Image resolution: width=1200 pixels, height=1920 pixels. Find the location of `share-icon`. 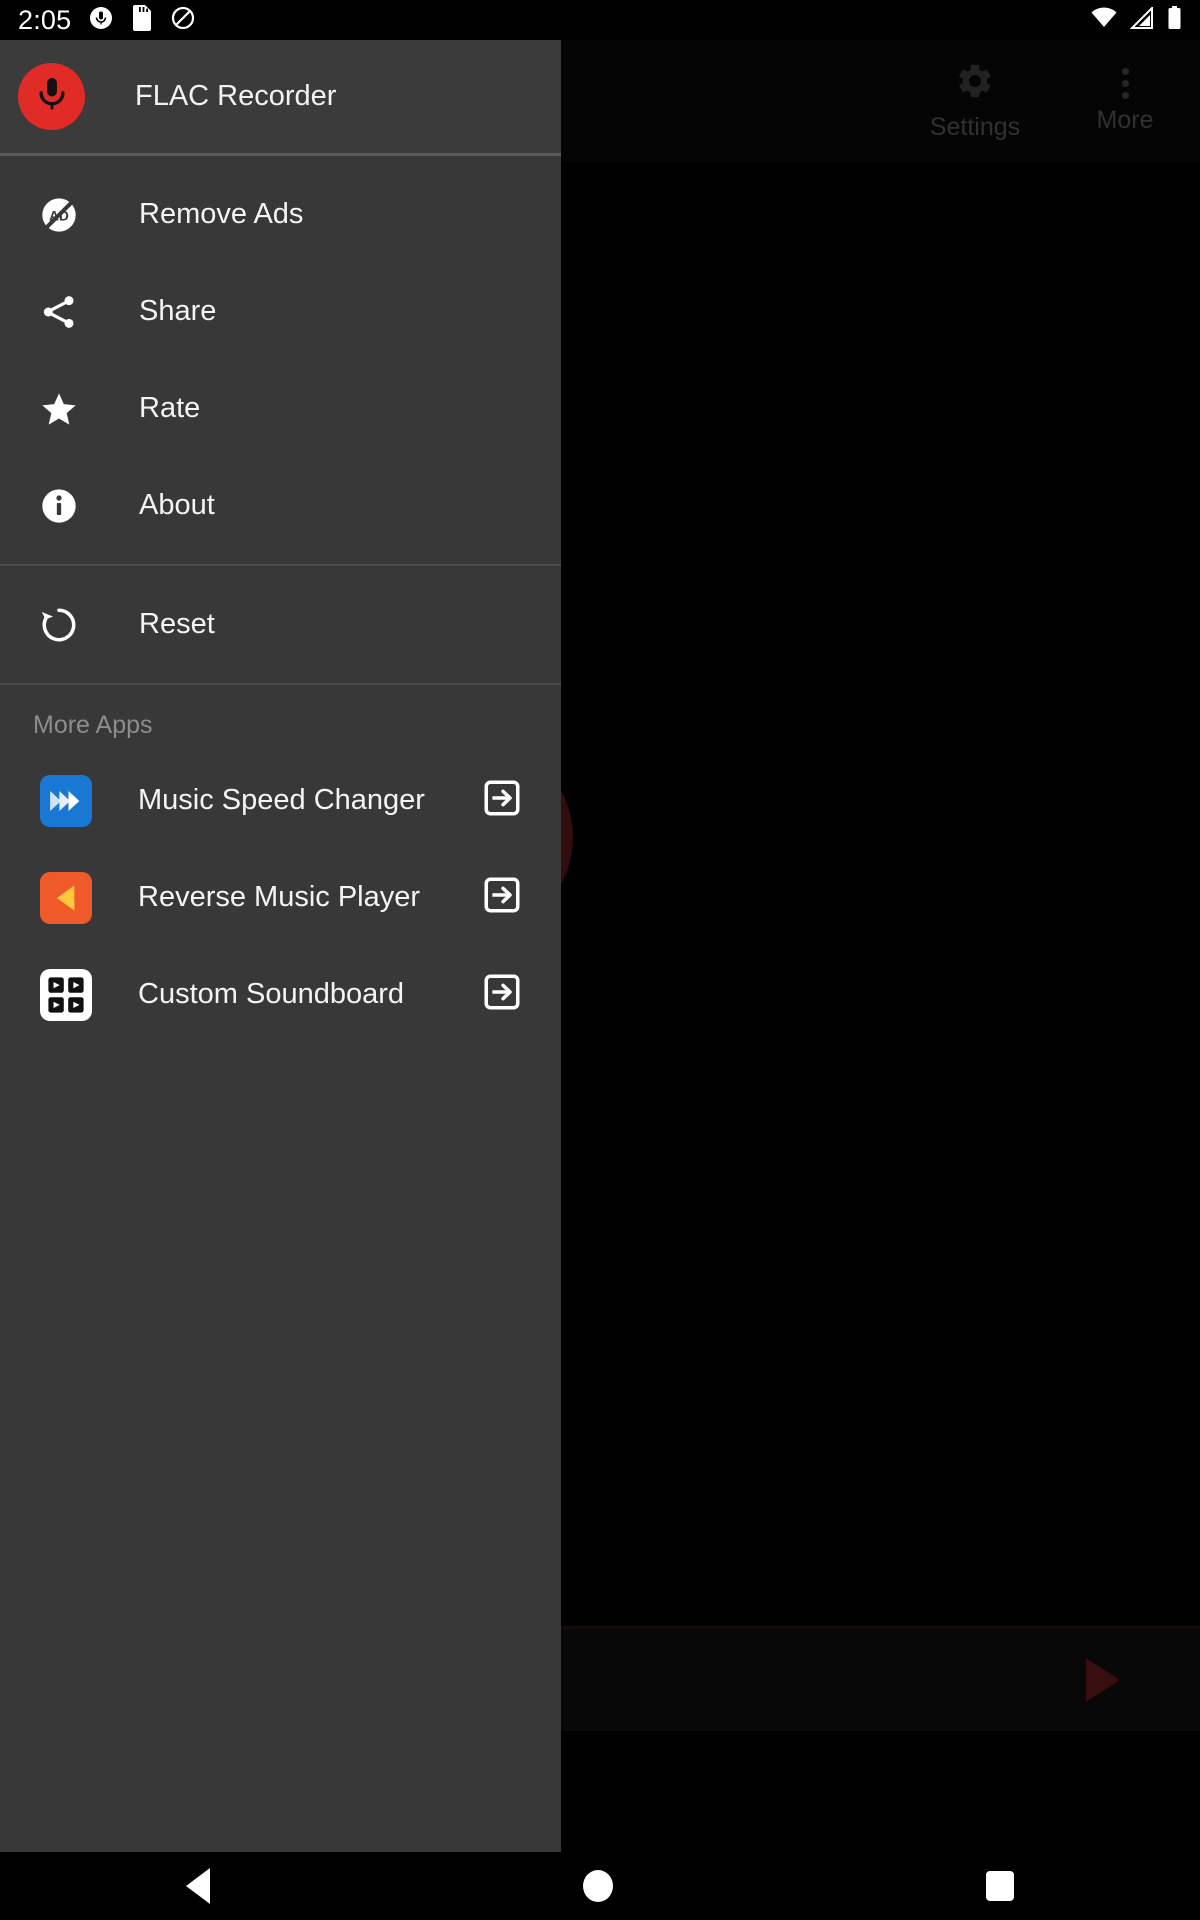

share-icon is located at coordinates (59, 312).